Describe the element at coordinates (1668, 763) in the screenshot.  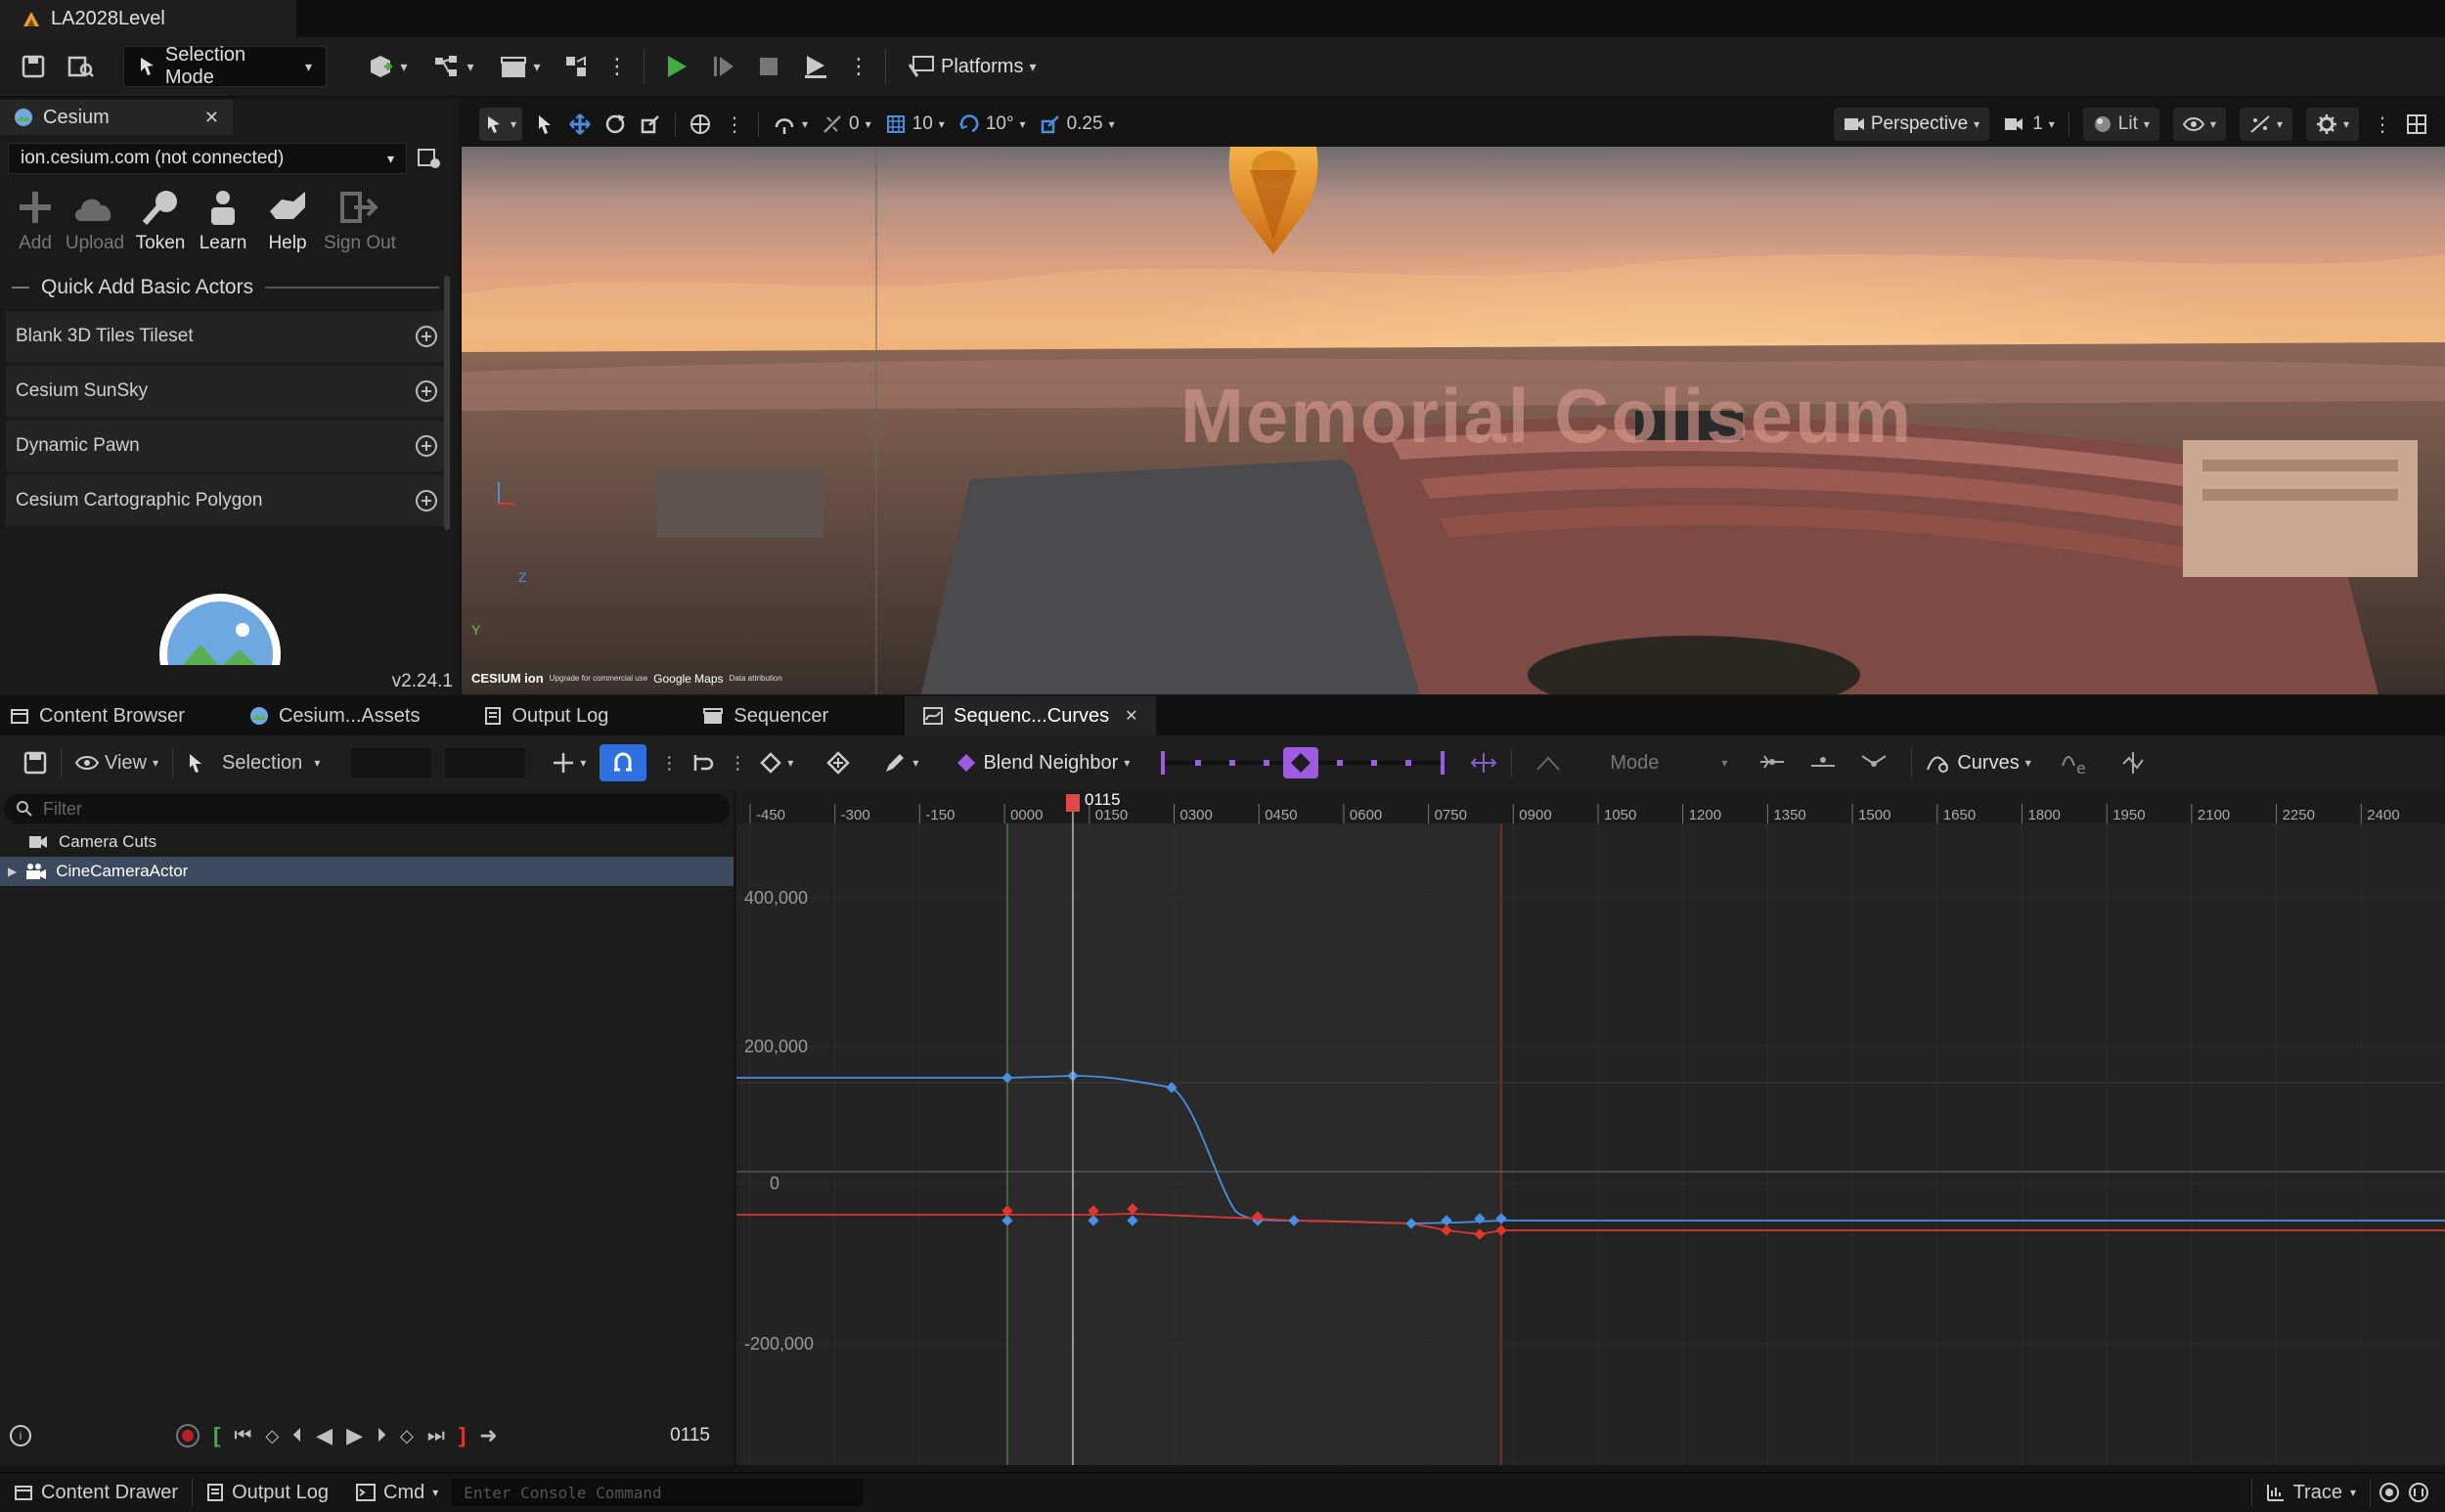
I see `mode-dropdown: Mode ▾` at that location.